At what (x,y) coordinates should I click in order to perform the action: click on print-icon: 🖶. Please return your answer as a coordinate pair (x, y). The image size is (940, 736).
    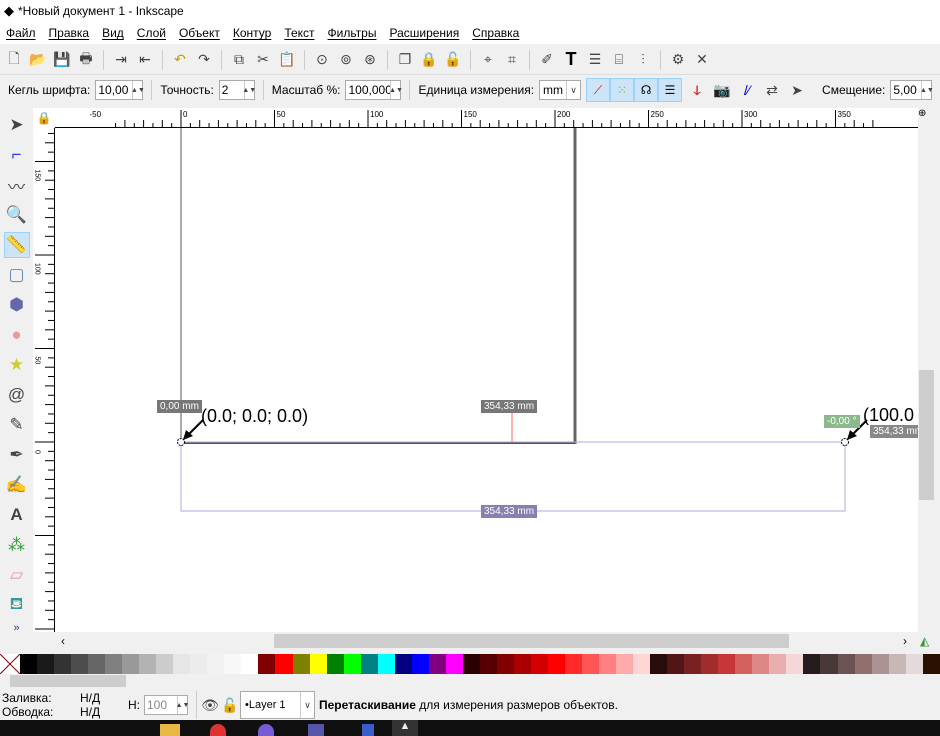
    Looking at the image, I should click on (86, 60).